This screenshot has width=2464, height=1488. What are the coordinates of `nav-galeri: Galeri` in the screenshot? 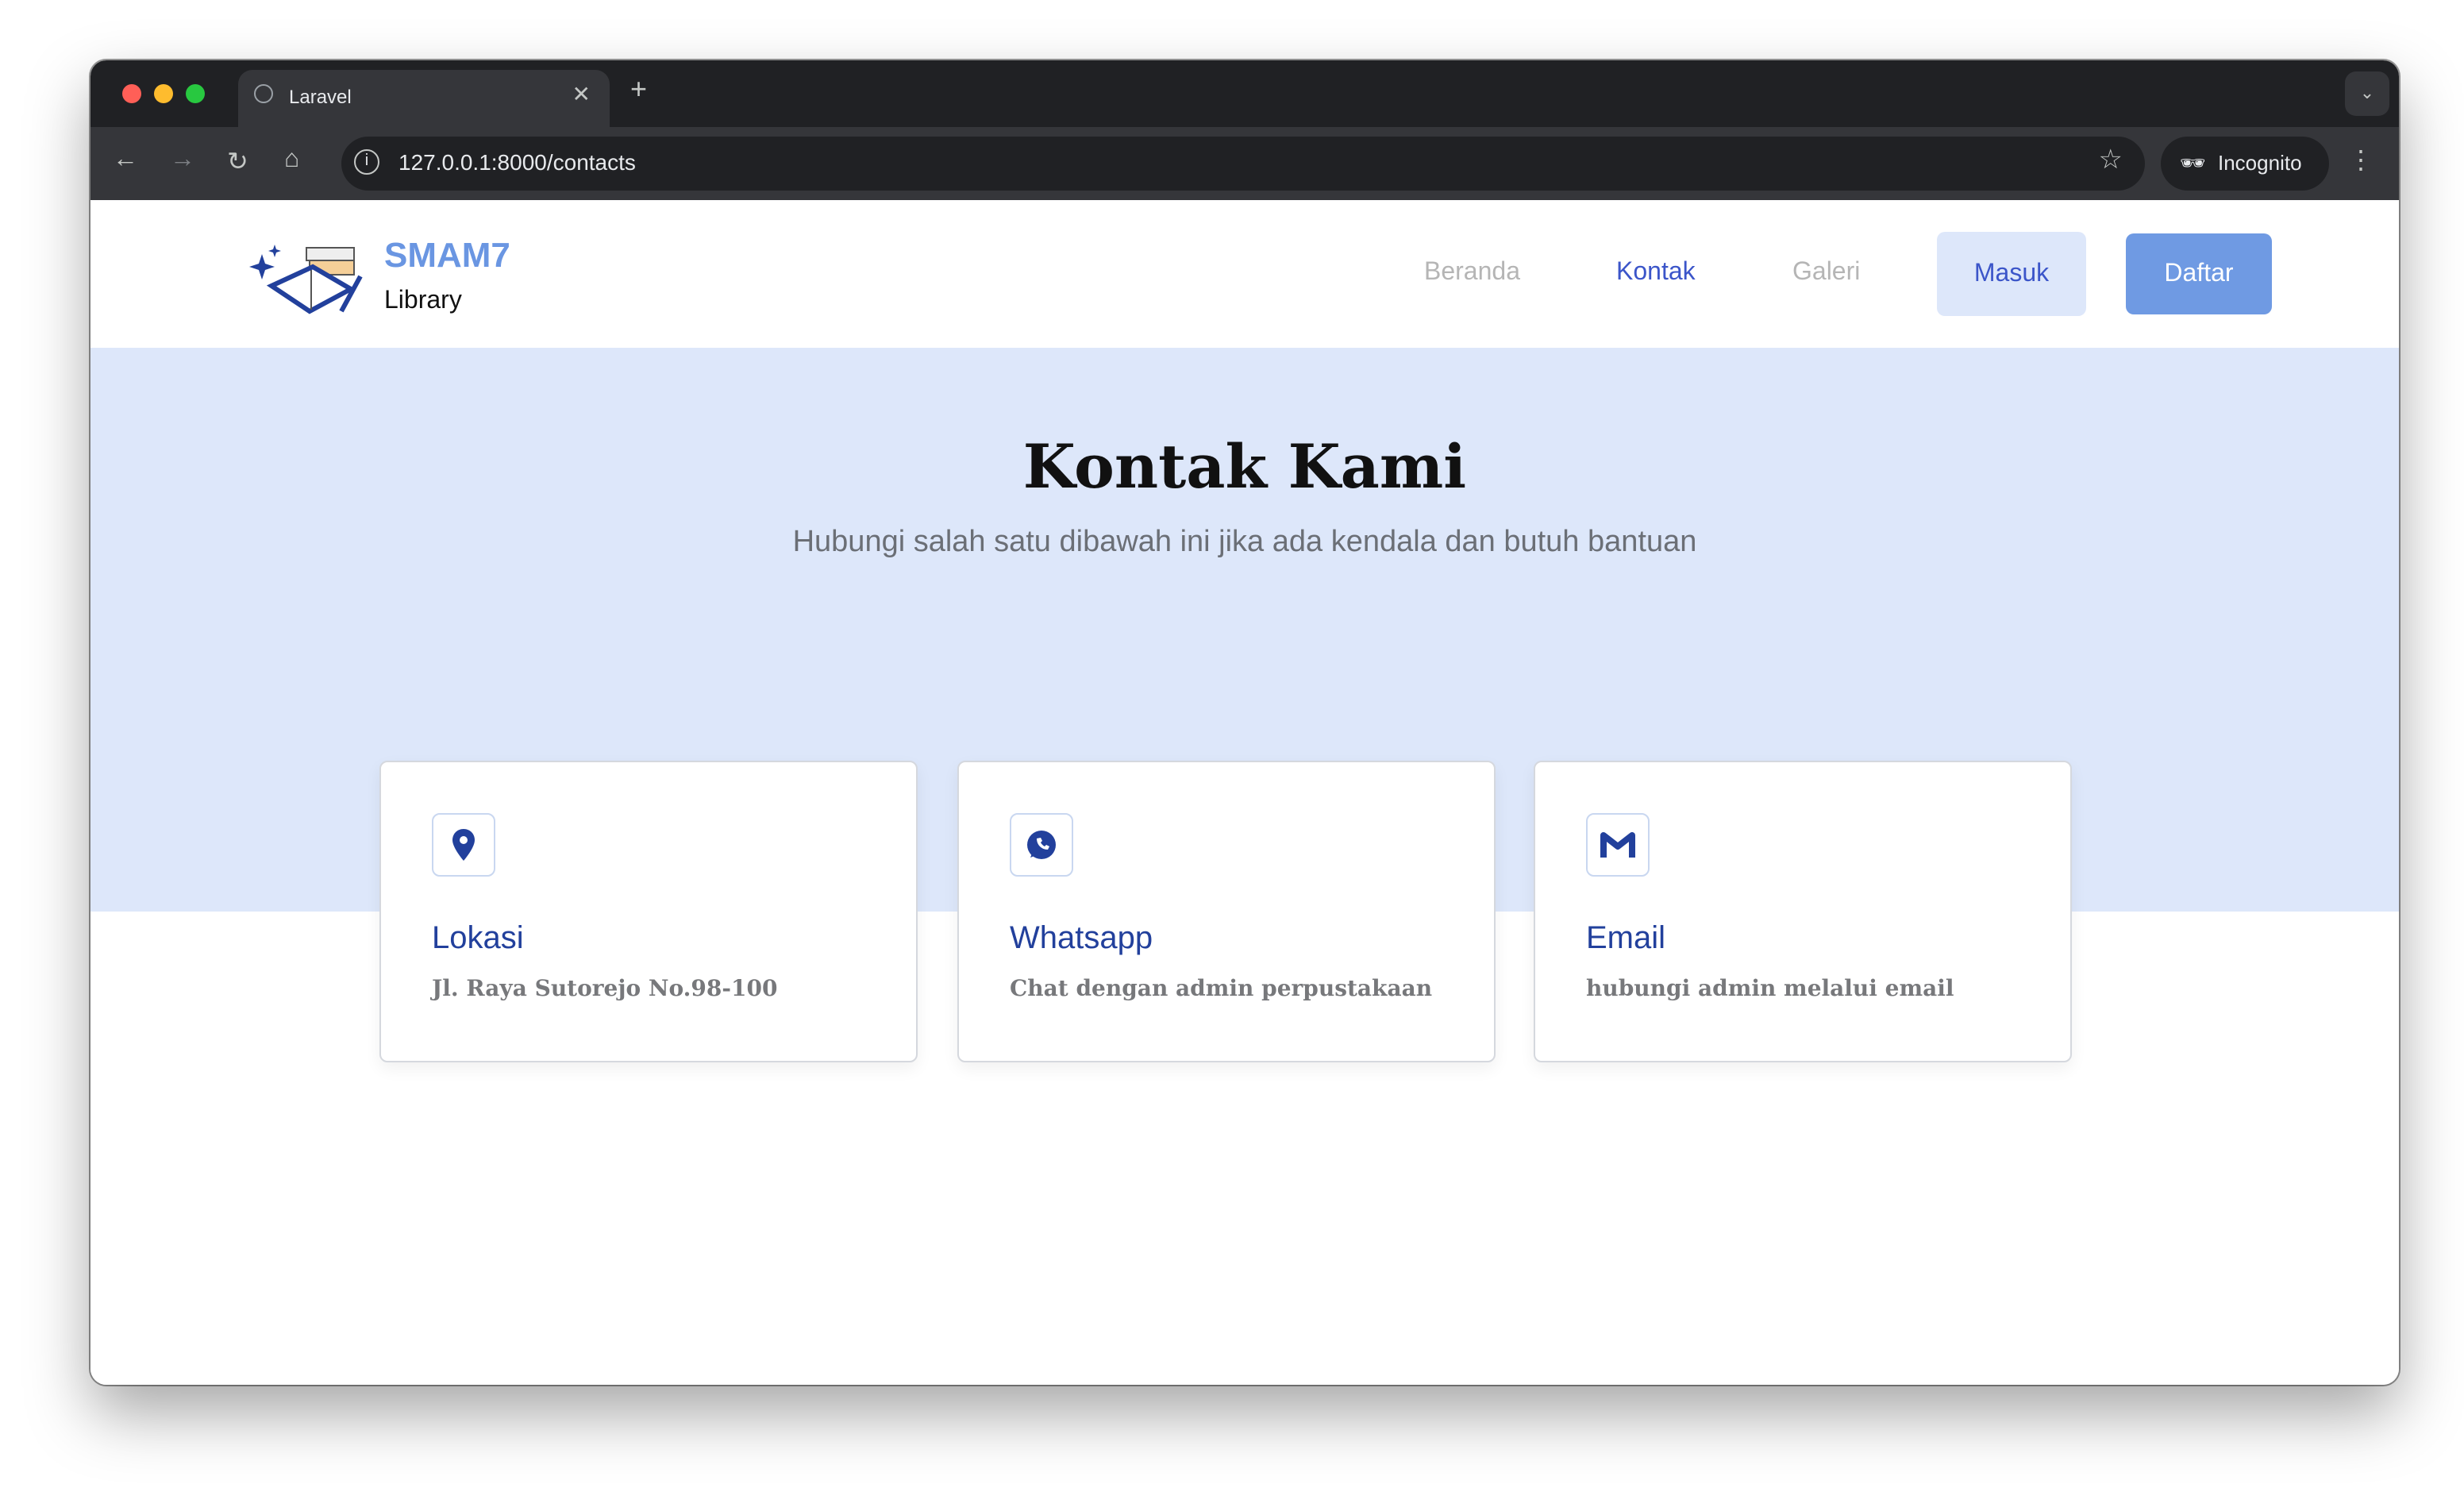 It's located at (1826, 273).